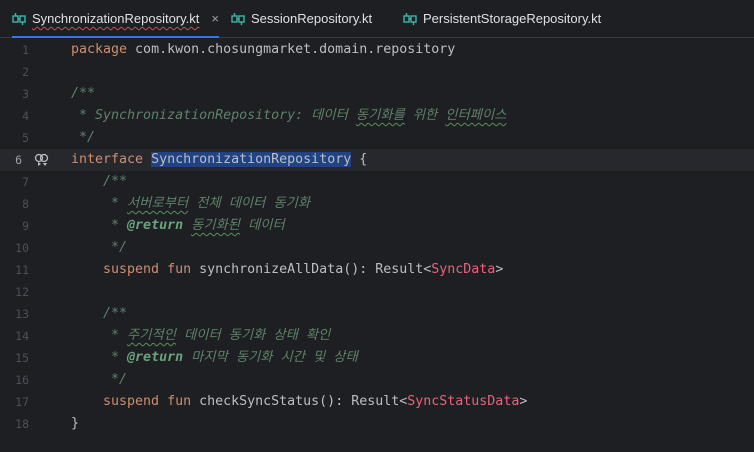 The width and height of the screenshot is (754, 452). Describe the element at coordinates (25, 204) in the screenshot. I see `line-number: 8` at that location.